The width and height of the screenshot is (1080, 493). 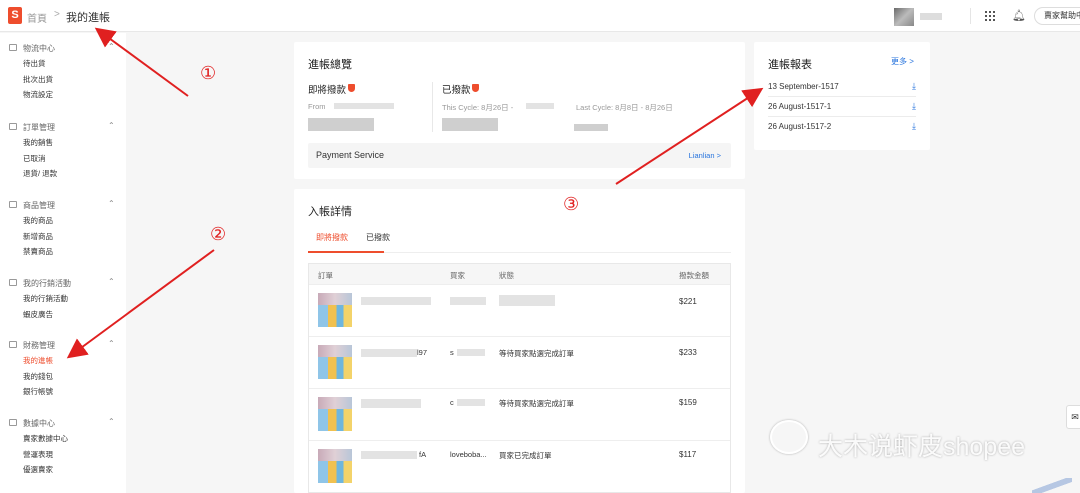 What do you see at coordinates (332, 237) in the screenshot?
I see `tab-upcoming: 即將撥款` at bounding box center [332, 237].